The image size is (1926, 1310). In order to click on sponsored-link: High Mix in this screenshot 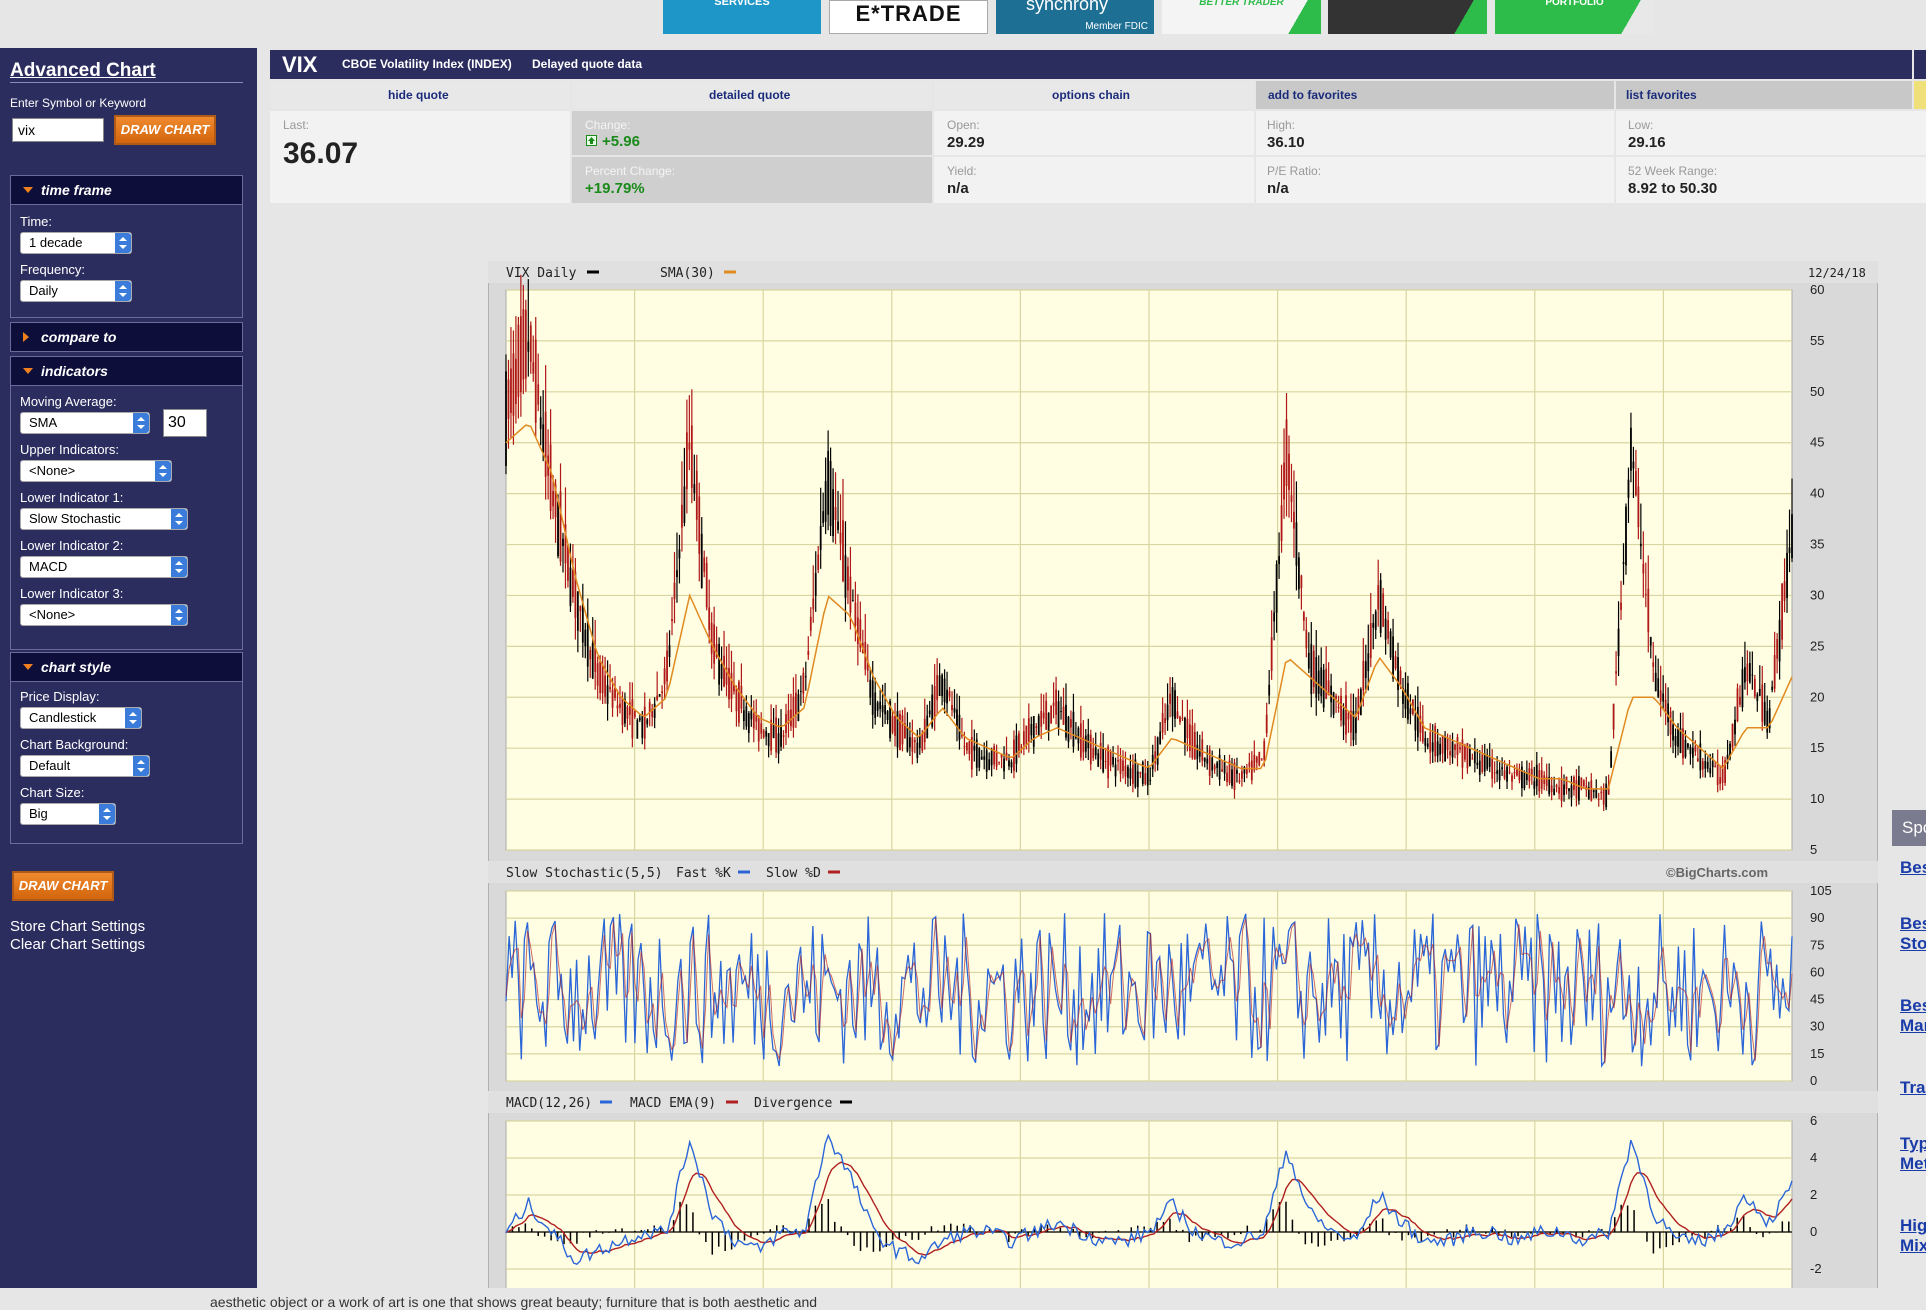, I will do `click(1913, 1240)`.